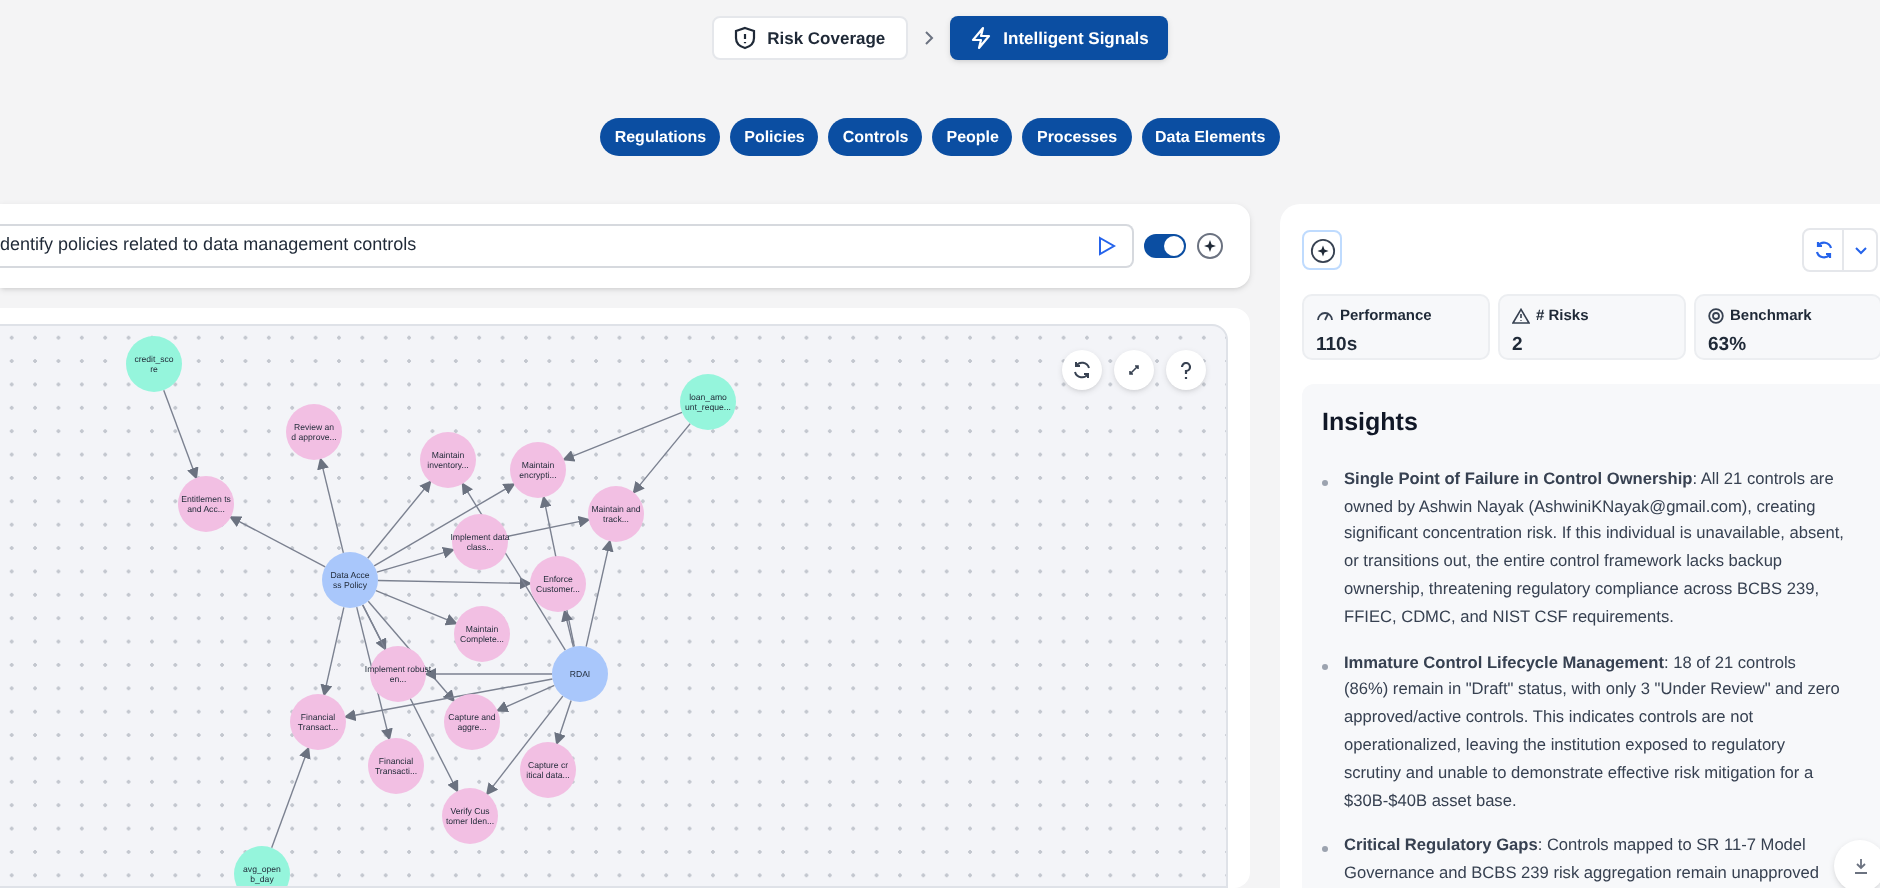 The image size is (1880, 888). Describe the element at coordinates (1583, 859) in the screenshot. I see `insight-text: Critical Regulatory Gaps: Controls mapped to SR 11-7 Model Governance and BCBS 239 risk aggregation remain unapproved` at that location.